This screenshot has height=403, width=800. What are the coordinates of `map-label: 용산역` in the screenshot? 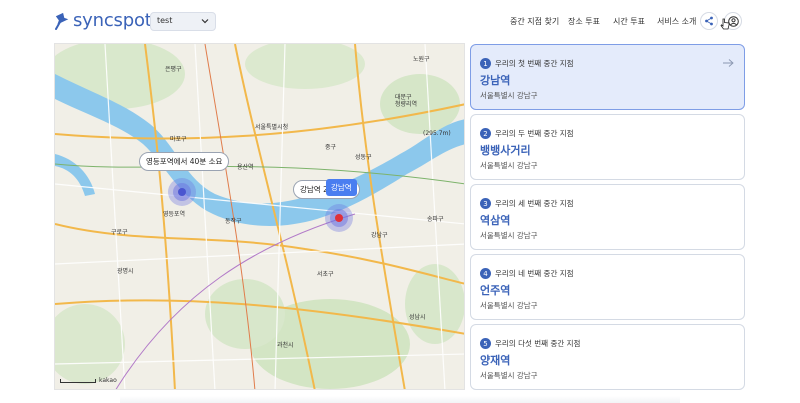 It's located at (245, 167).